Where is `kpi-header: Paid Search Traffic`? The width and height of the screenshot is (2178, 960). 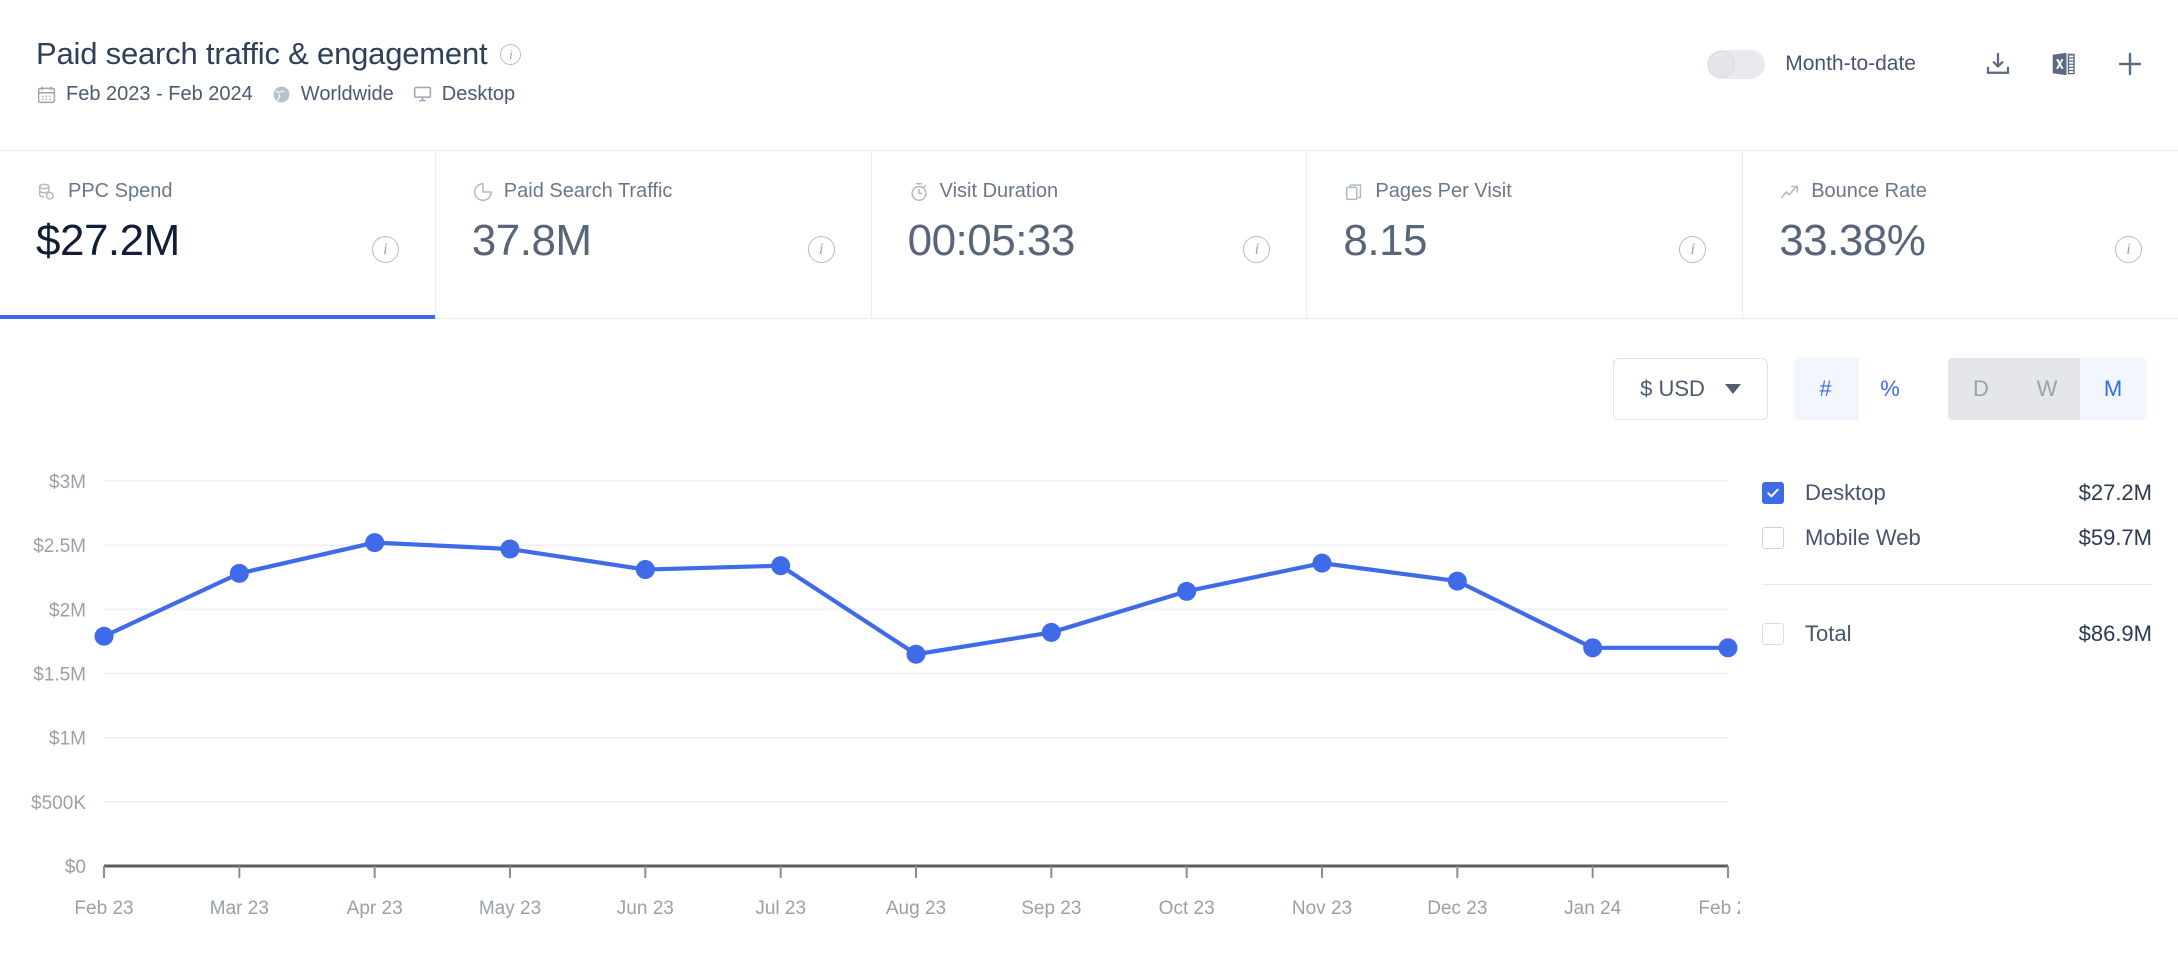 kpi-header: Paid Search Traffic is located at coordinates (671, 191).